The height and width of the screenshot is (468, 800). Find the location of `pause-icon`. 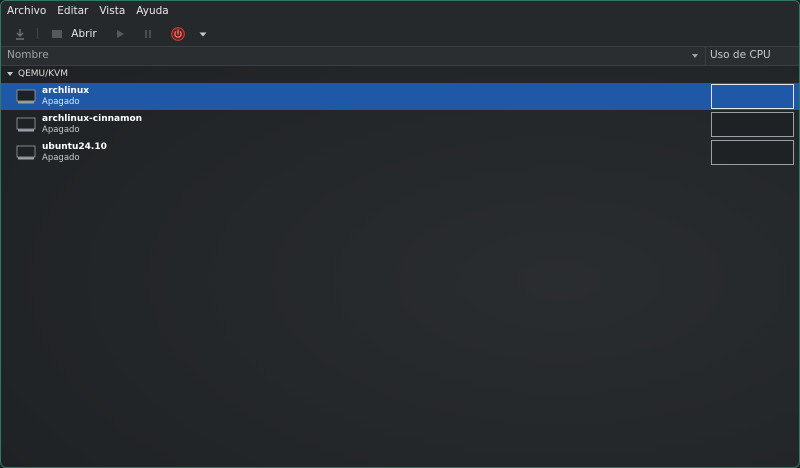

pause-icon is located at coordinates (148, 34).